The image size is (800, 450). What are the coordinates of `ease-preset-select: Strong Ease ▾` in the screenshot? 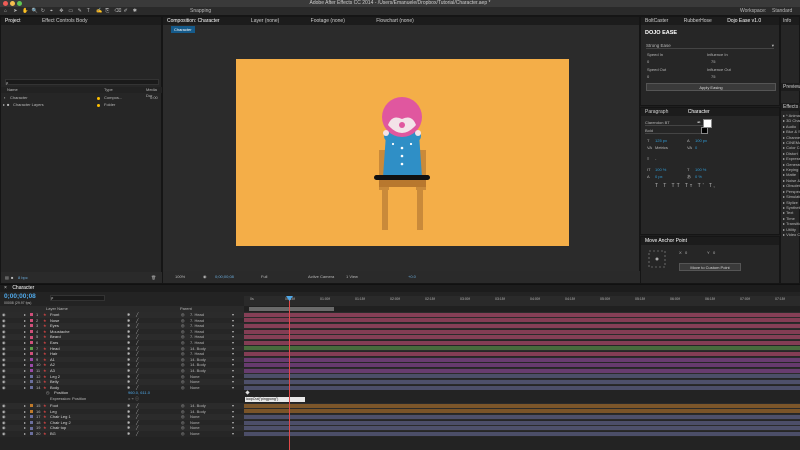 It's located at (710, 46).